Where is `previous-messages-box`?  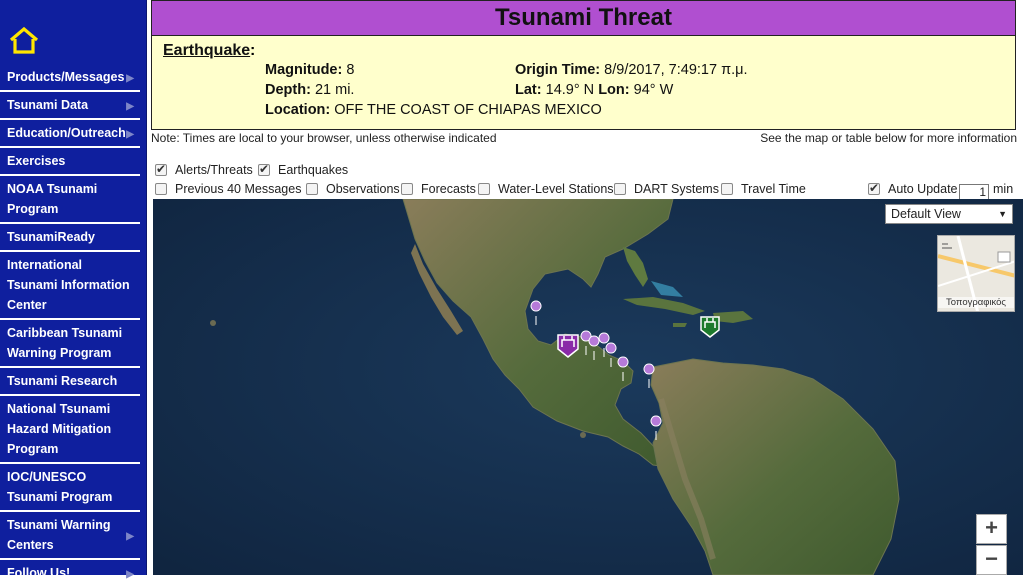
previous-messages-box is located at coordinates (161, 189).